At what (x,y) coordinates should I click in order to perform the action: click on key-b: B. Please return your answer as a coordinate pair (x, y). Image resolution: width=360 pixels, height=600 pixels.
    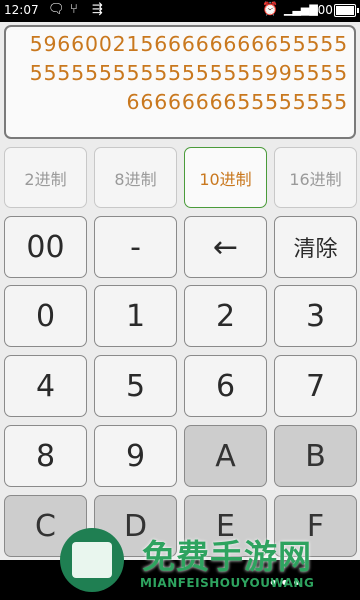
    Looking at the image, I should click on (315, 456).